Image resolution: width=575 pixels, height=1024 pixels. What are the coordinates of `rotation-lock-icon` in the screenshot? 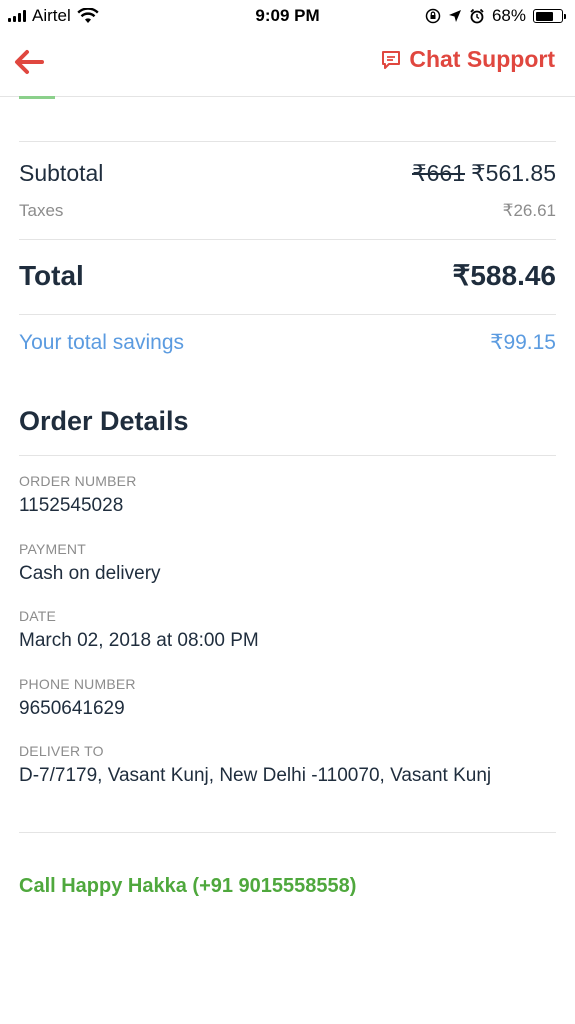 It's located at (433, 16).